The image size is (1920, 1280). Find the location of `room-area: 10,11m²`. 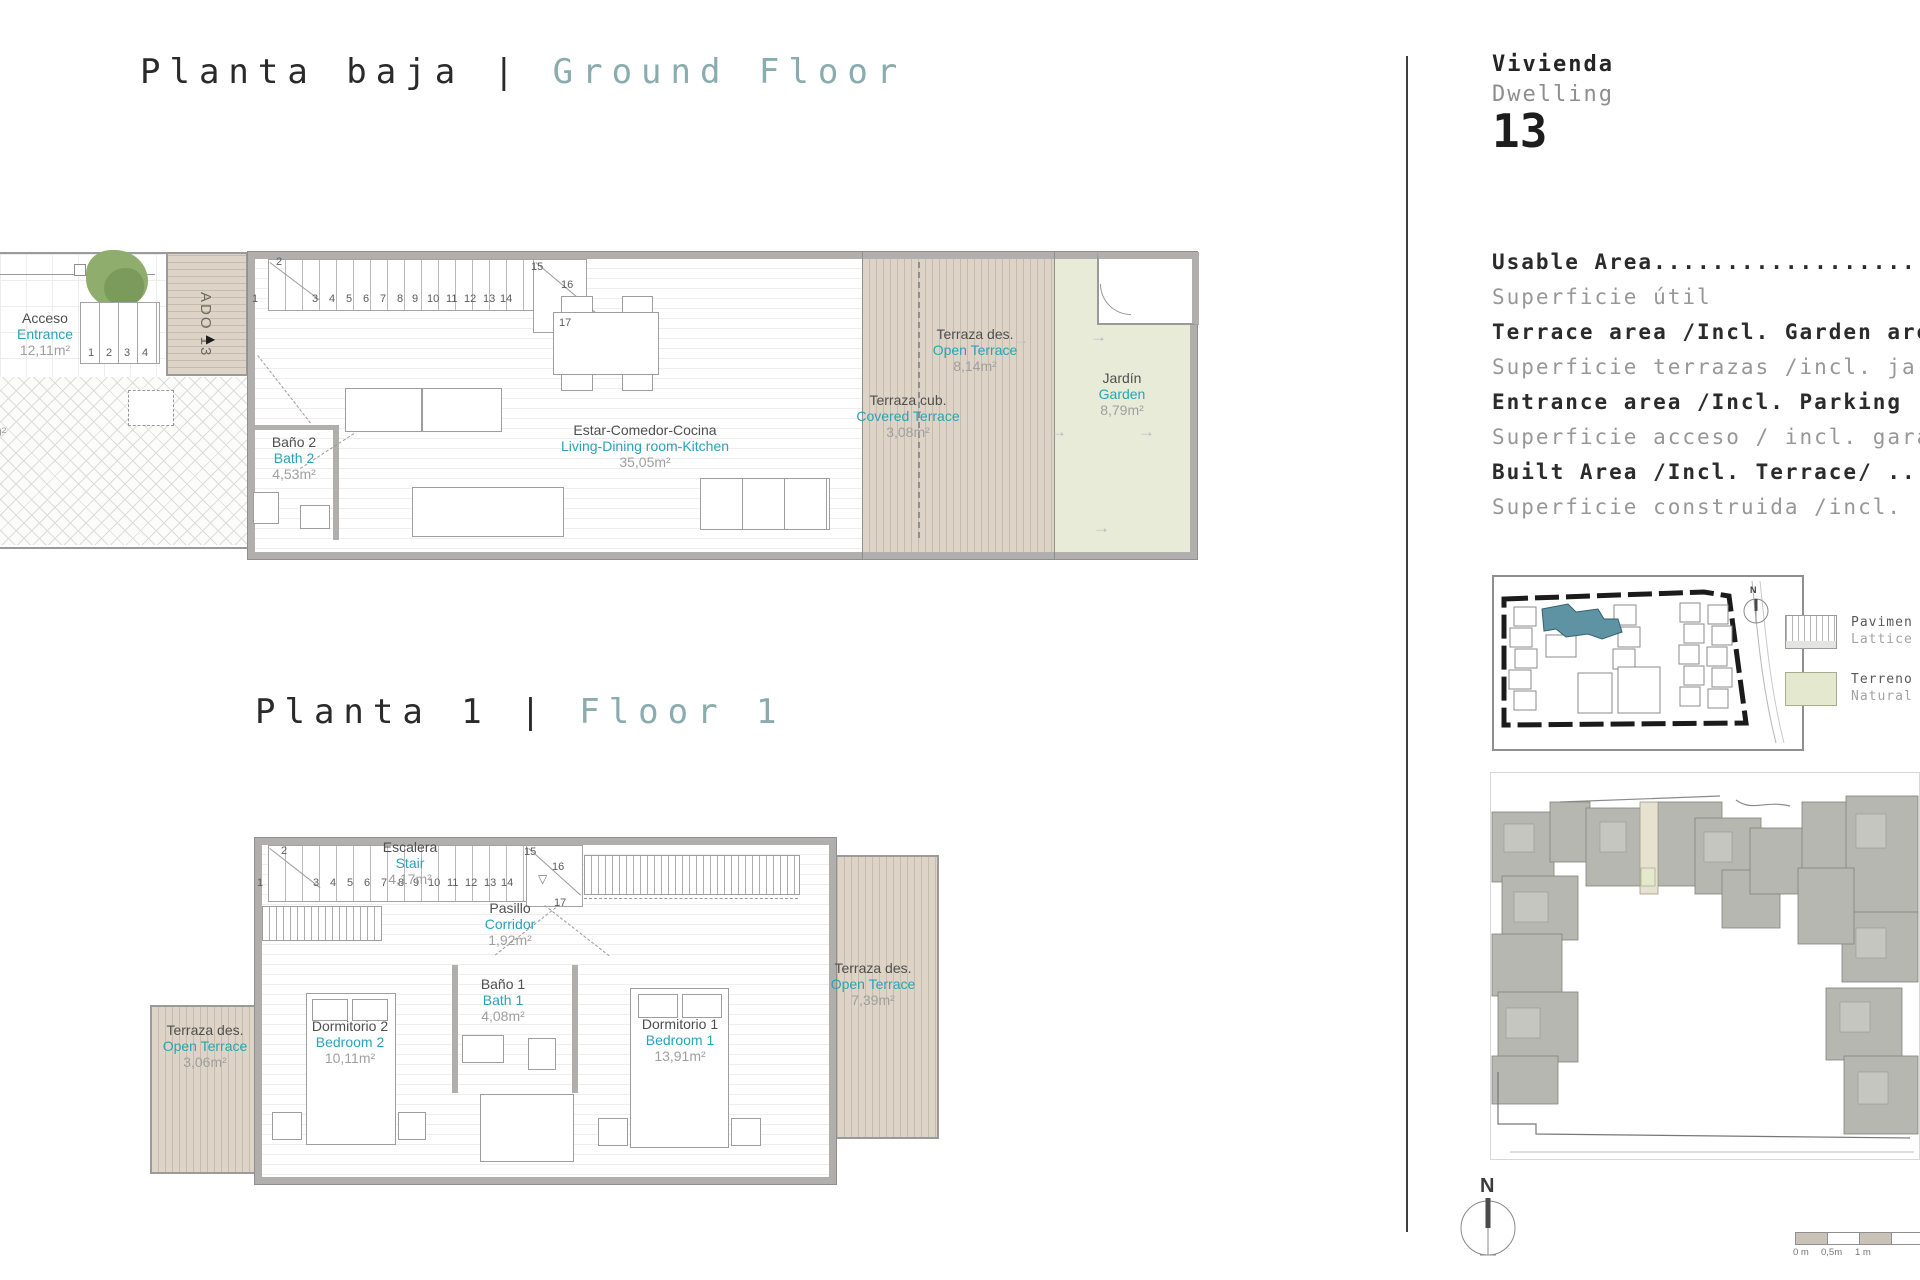

room-area: 10,11m² is located at coordinates (350, 1058).